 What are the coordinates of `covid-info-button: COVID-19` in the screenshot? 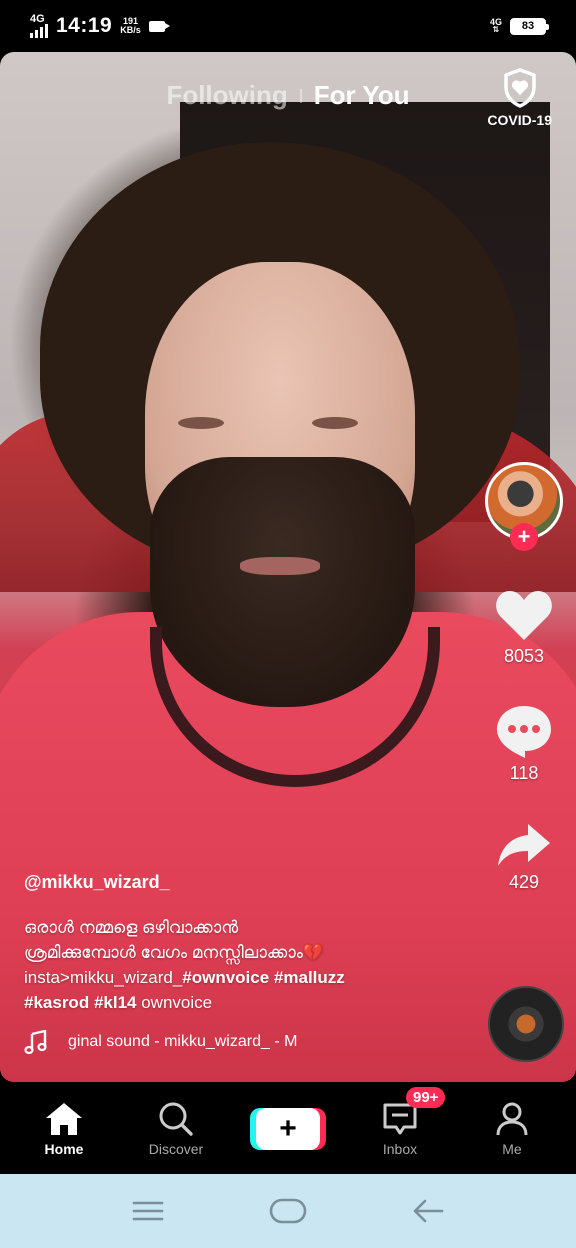 It's located at (519, 98).